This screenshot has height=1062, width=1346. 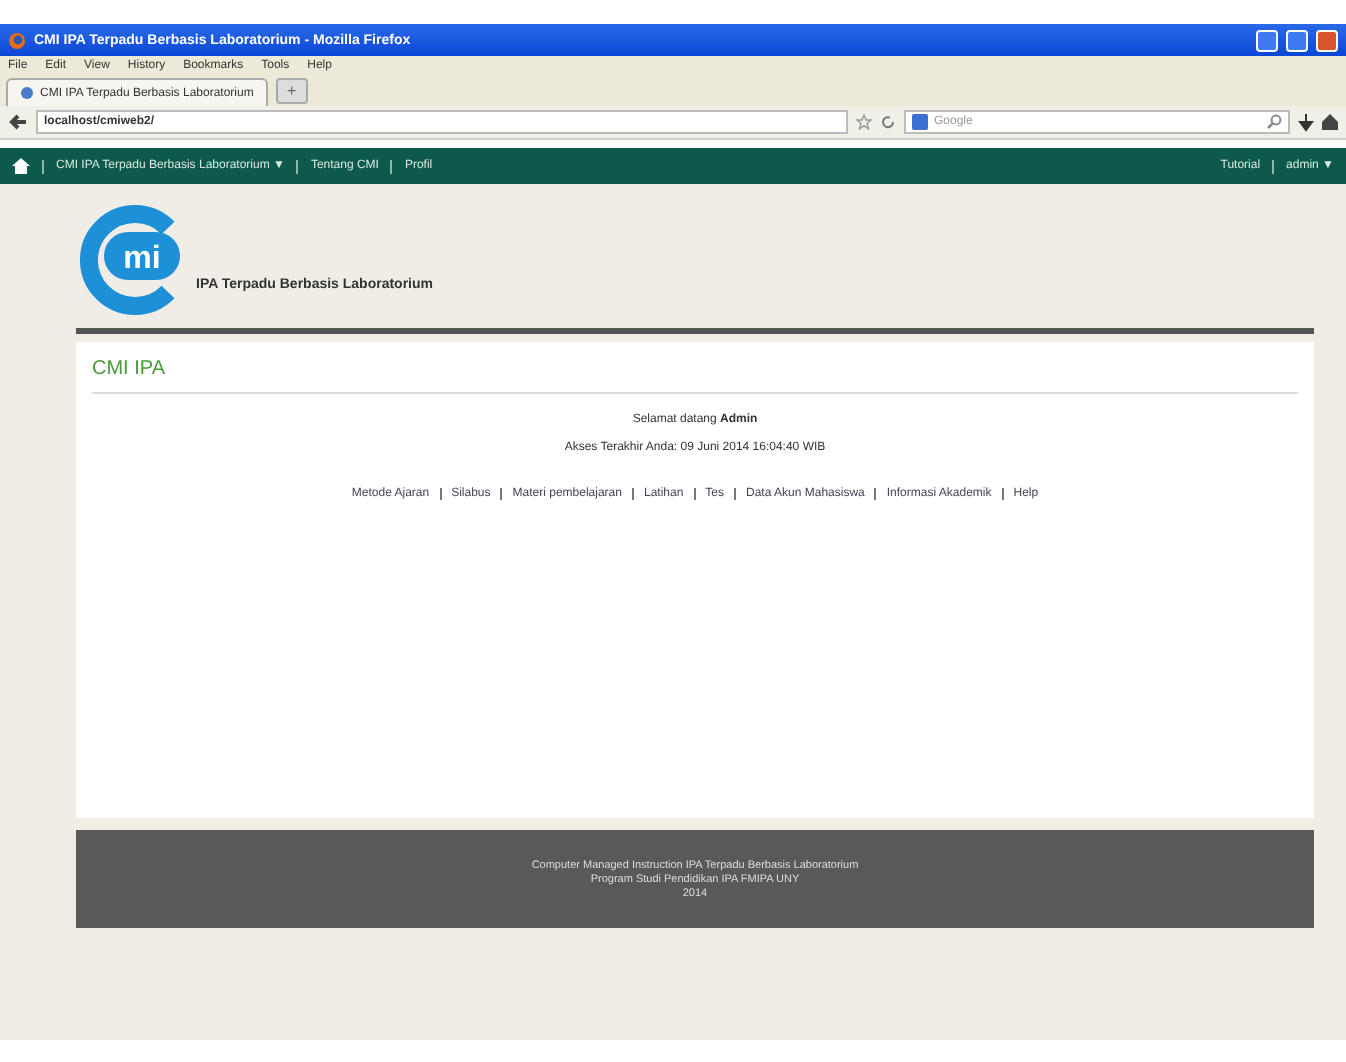 What do you see at coordinates (864, 122) in the screenshot?
I see `star-icon` at bounding box center [864, 122].